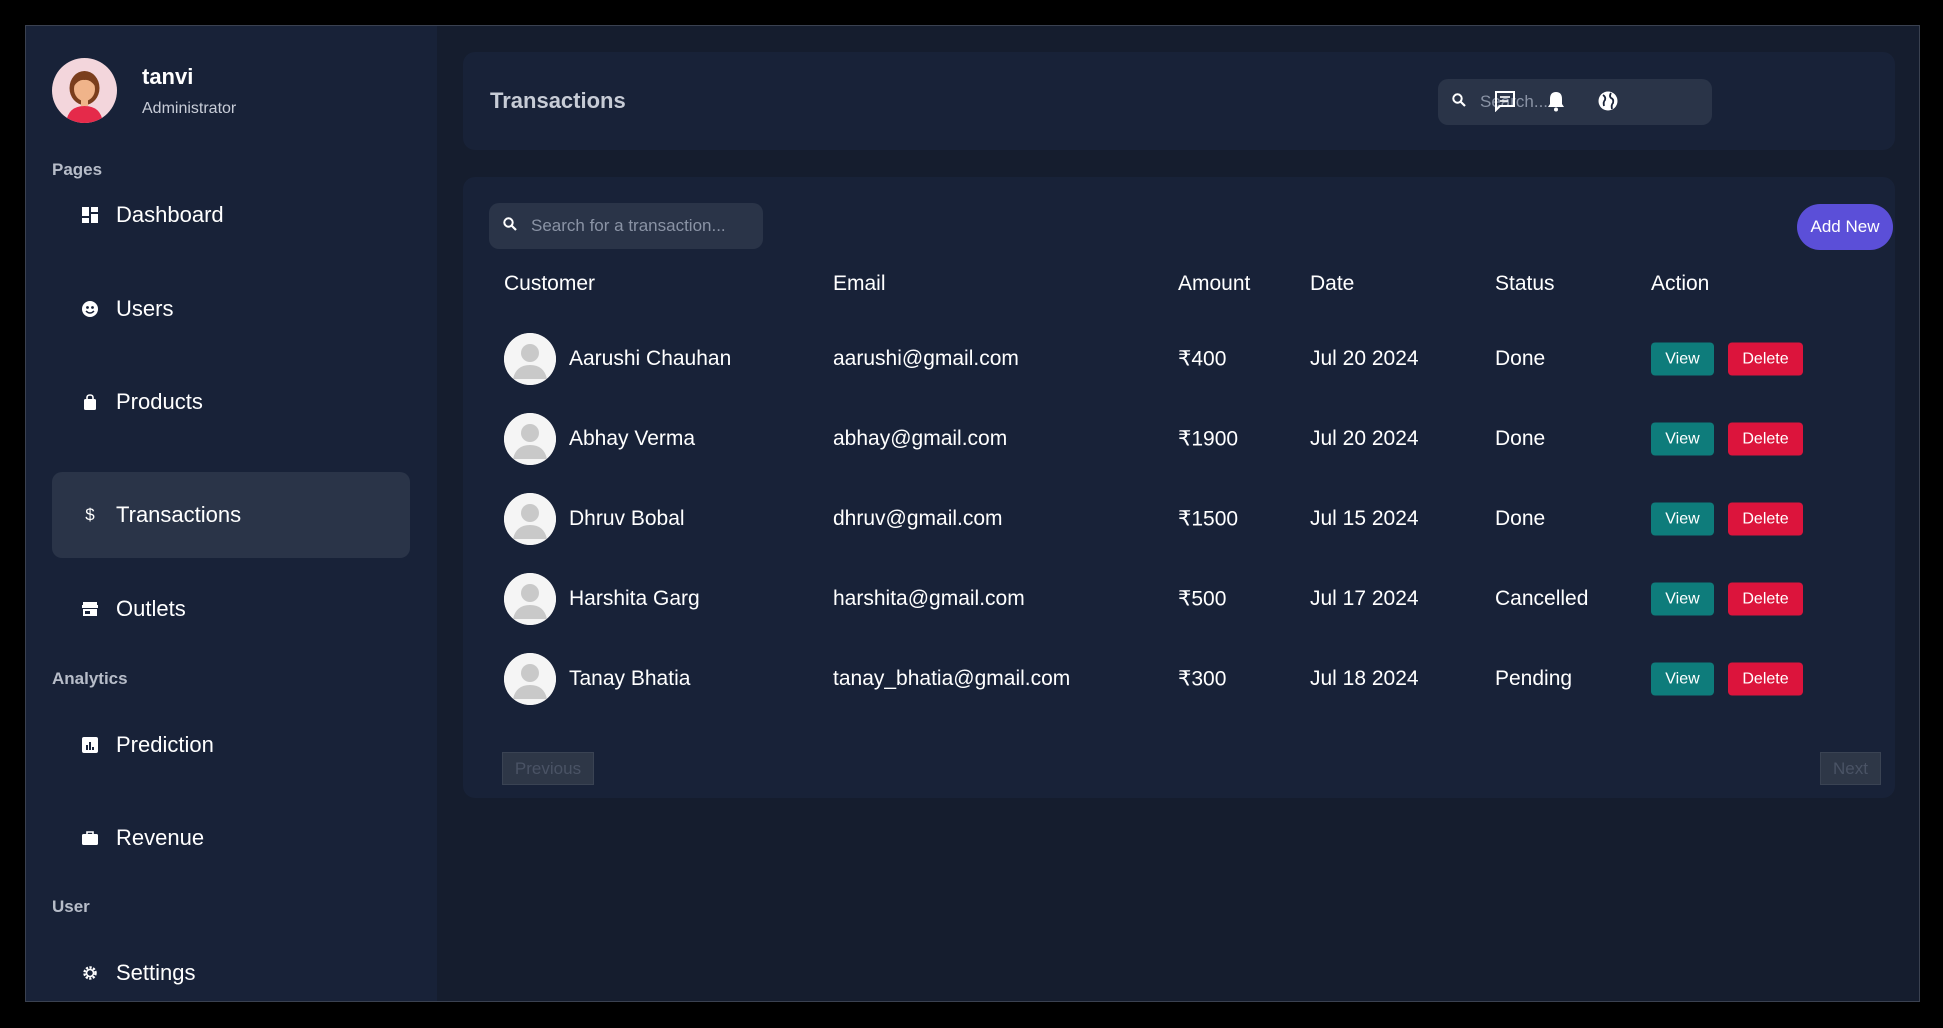  What do you see at coordinates (952, 678) in the screenshot?
I see `customer-email: tanay_bhatia@gmail.com` at bounding box center [952, 678].